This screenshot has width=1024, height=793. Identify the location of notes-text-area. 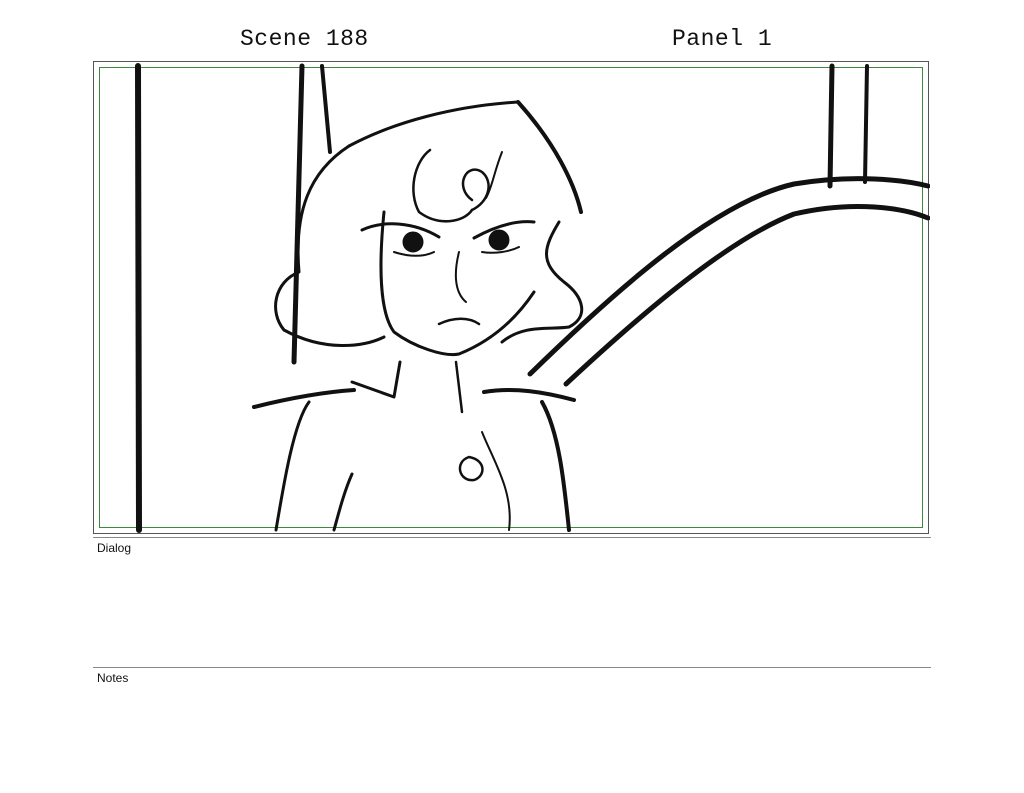
(512, 738).